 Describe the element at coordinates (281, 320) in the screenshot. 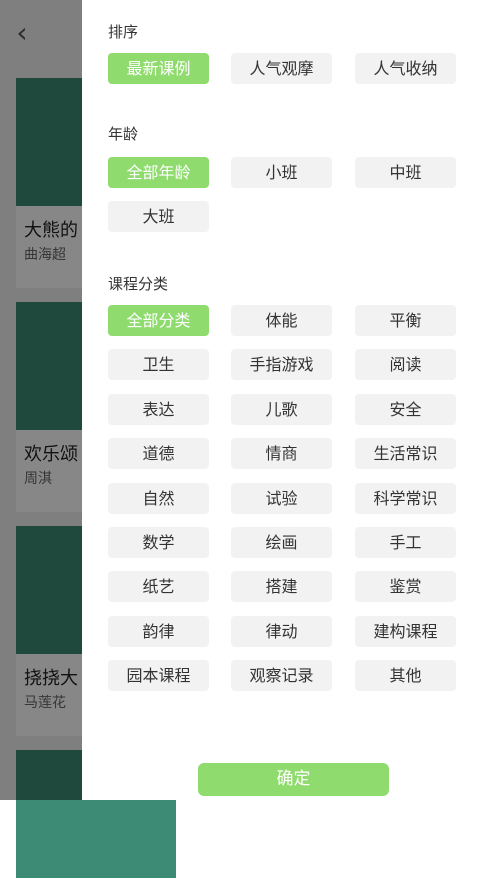

I see `filter-chip-category: 体能` at that location.